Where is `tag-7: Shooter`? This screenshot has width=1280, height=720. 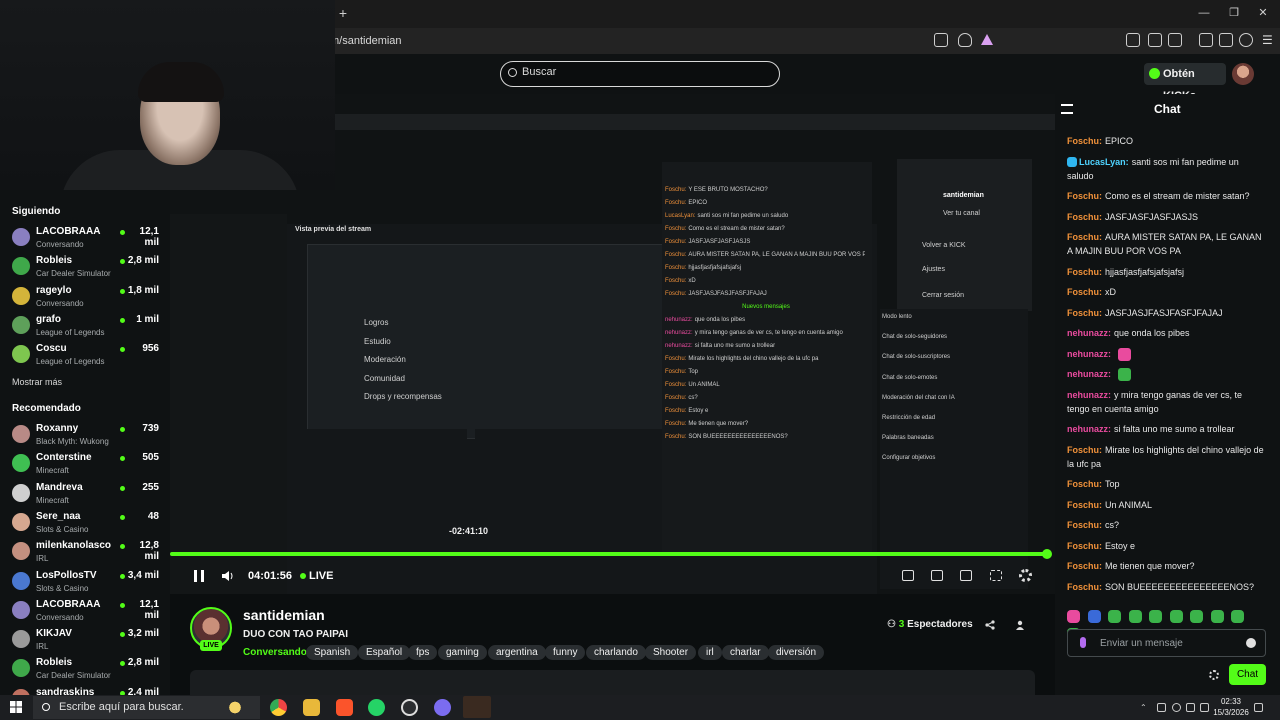
tag-7: Shooter is located at coordinates (671, 652).